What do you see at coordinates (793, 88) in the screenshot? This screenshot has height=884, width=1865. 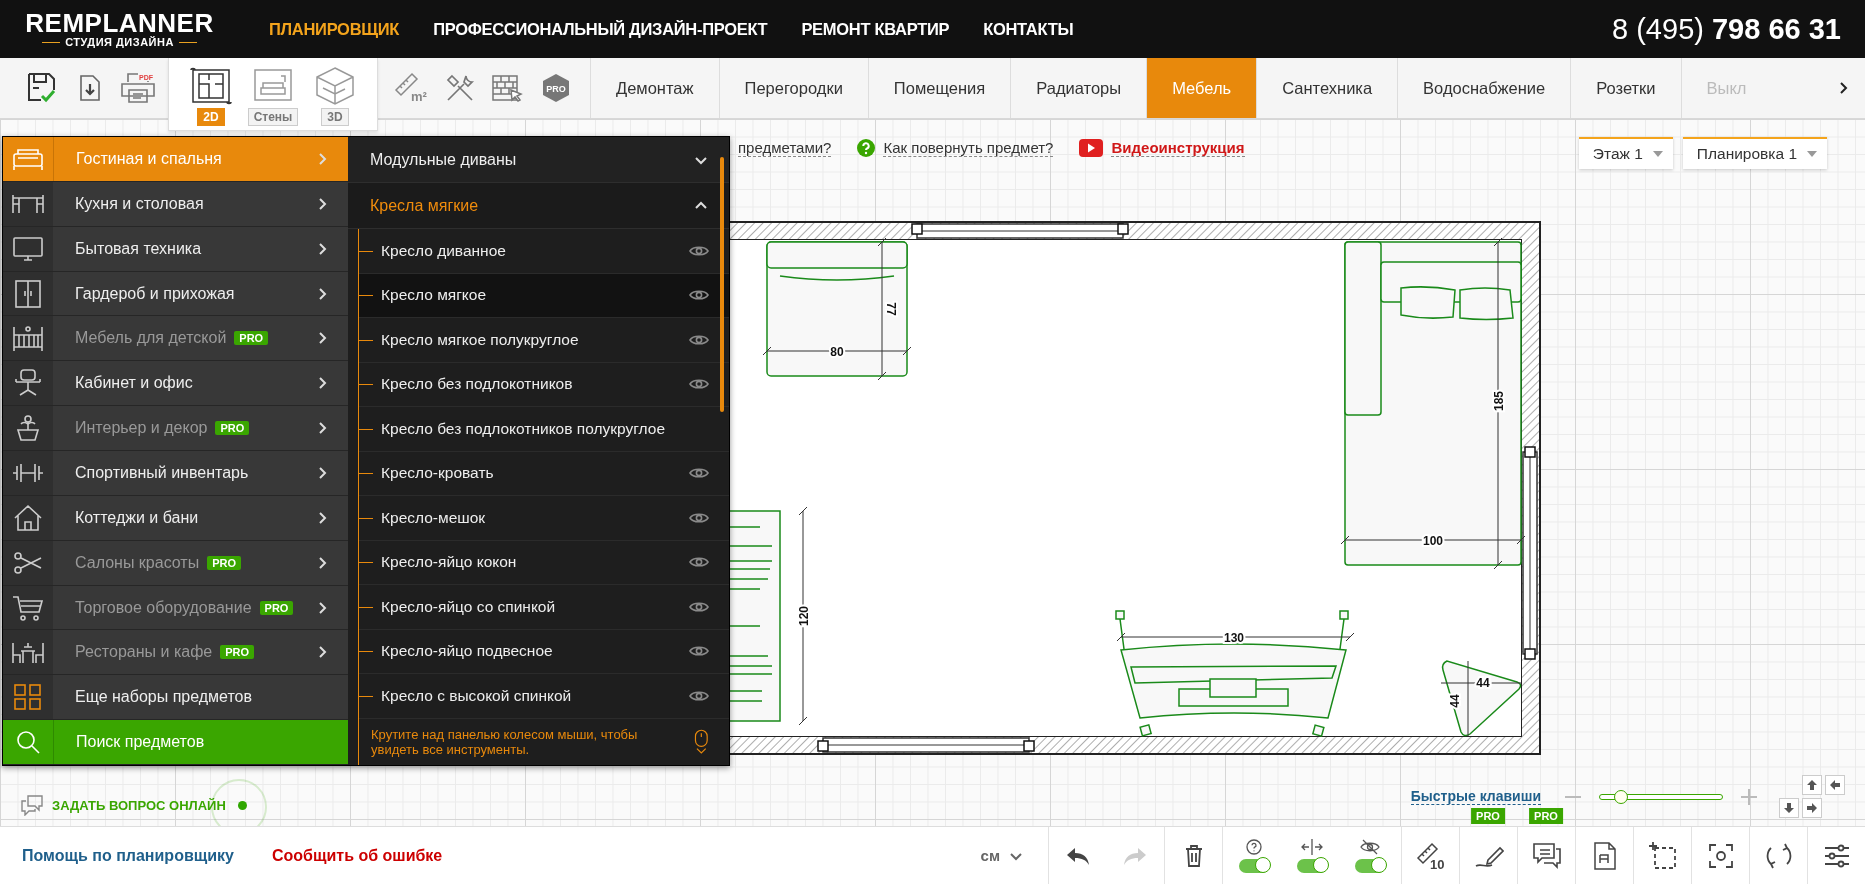 I see `category-tab: Перегородки` at bounding box center [793, 88].